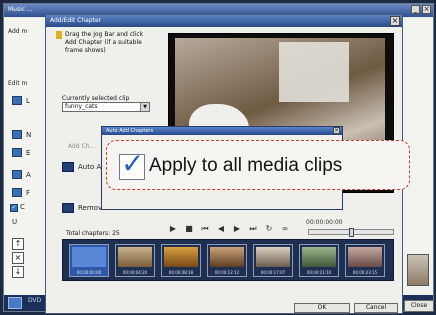 The height and width of the screenshot is (315, 436). Describe the element at coordinates (181, 260) in the screenshot. I see `chapter-thumbnail: 00:00:08:18` at that location.